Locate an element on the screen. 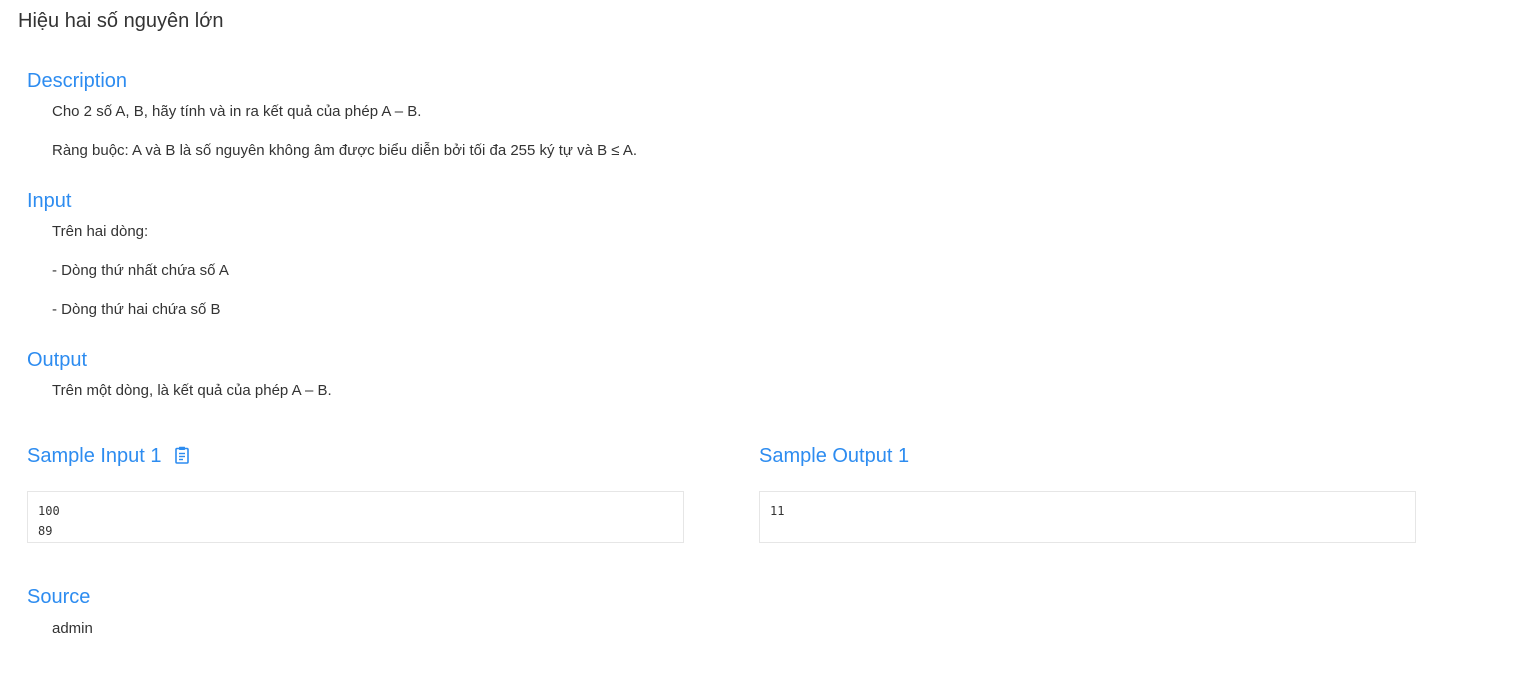 This screenshot has width=1516, height=680. page-title: Hiệu hai số nguyên lớn is located at coordinates (121, 21).